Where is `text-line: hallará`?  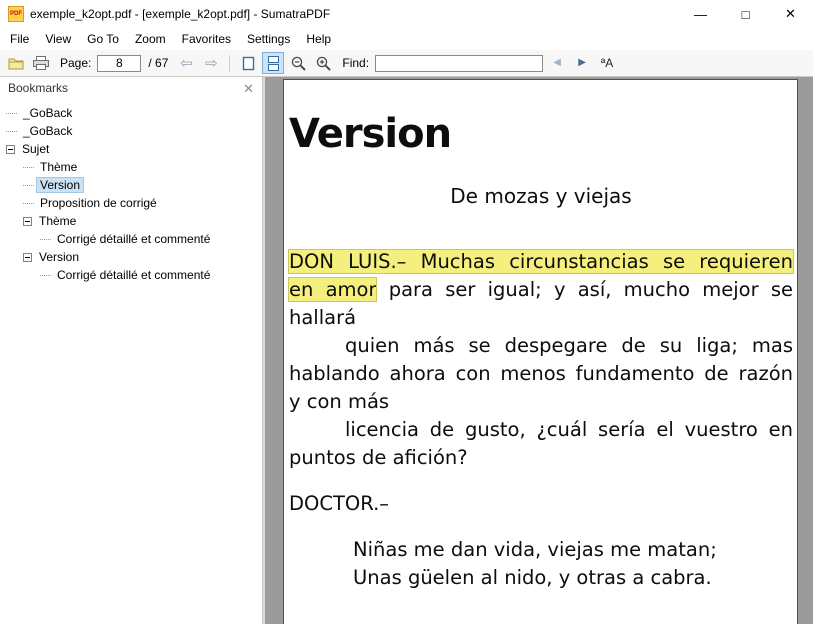
text-line: hallará is located at coordinates (323, 317).